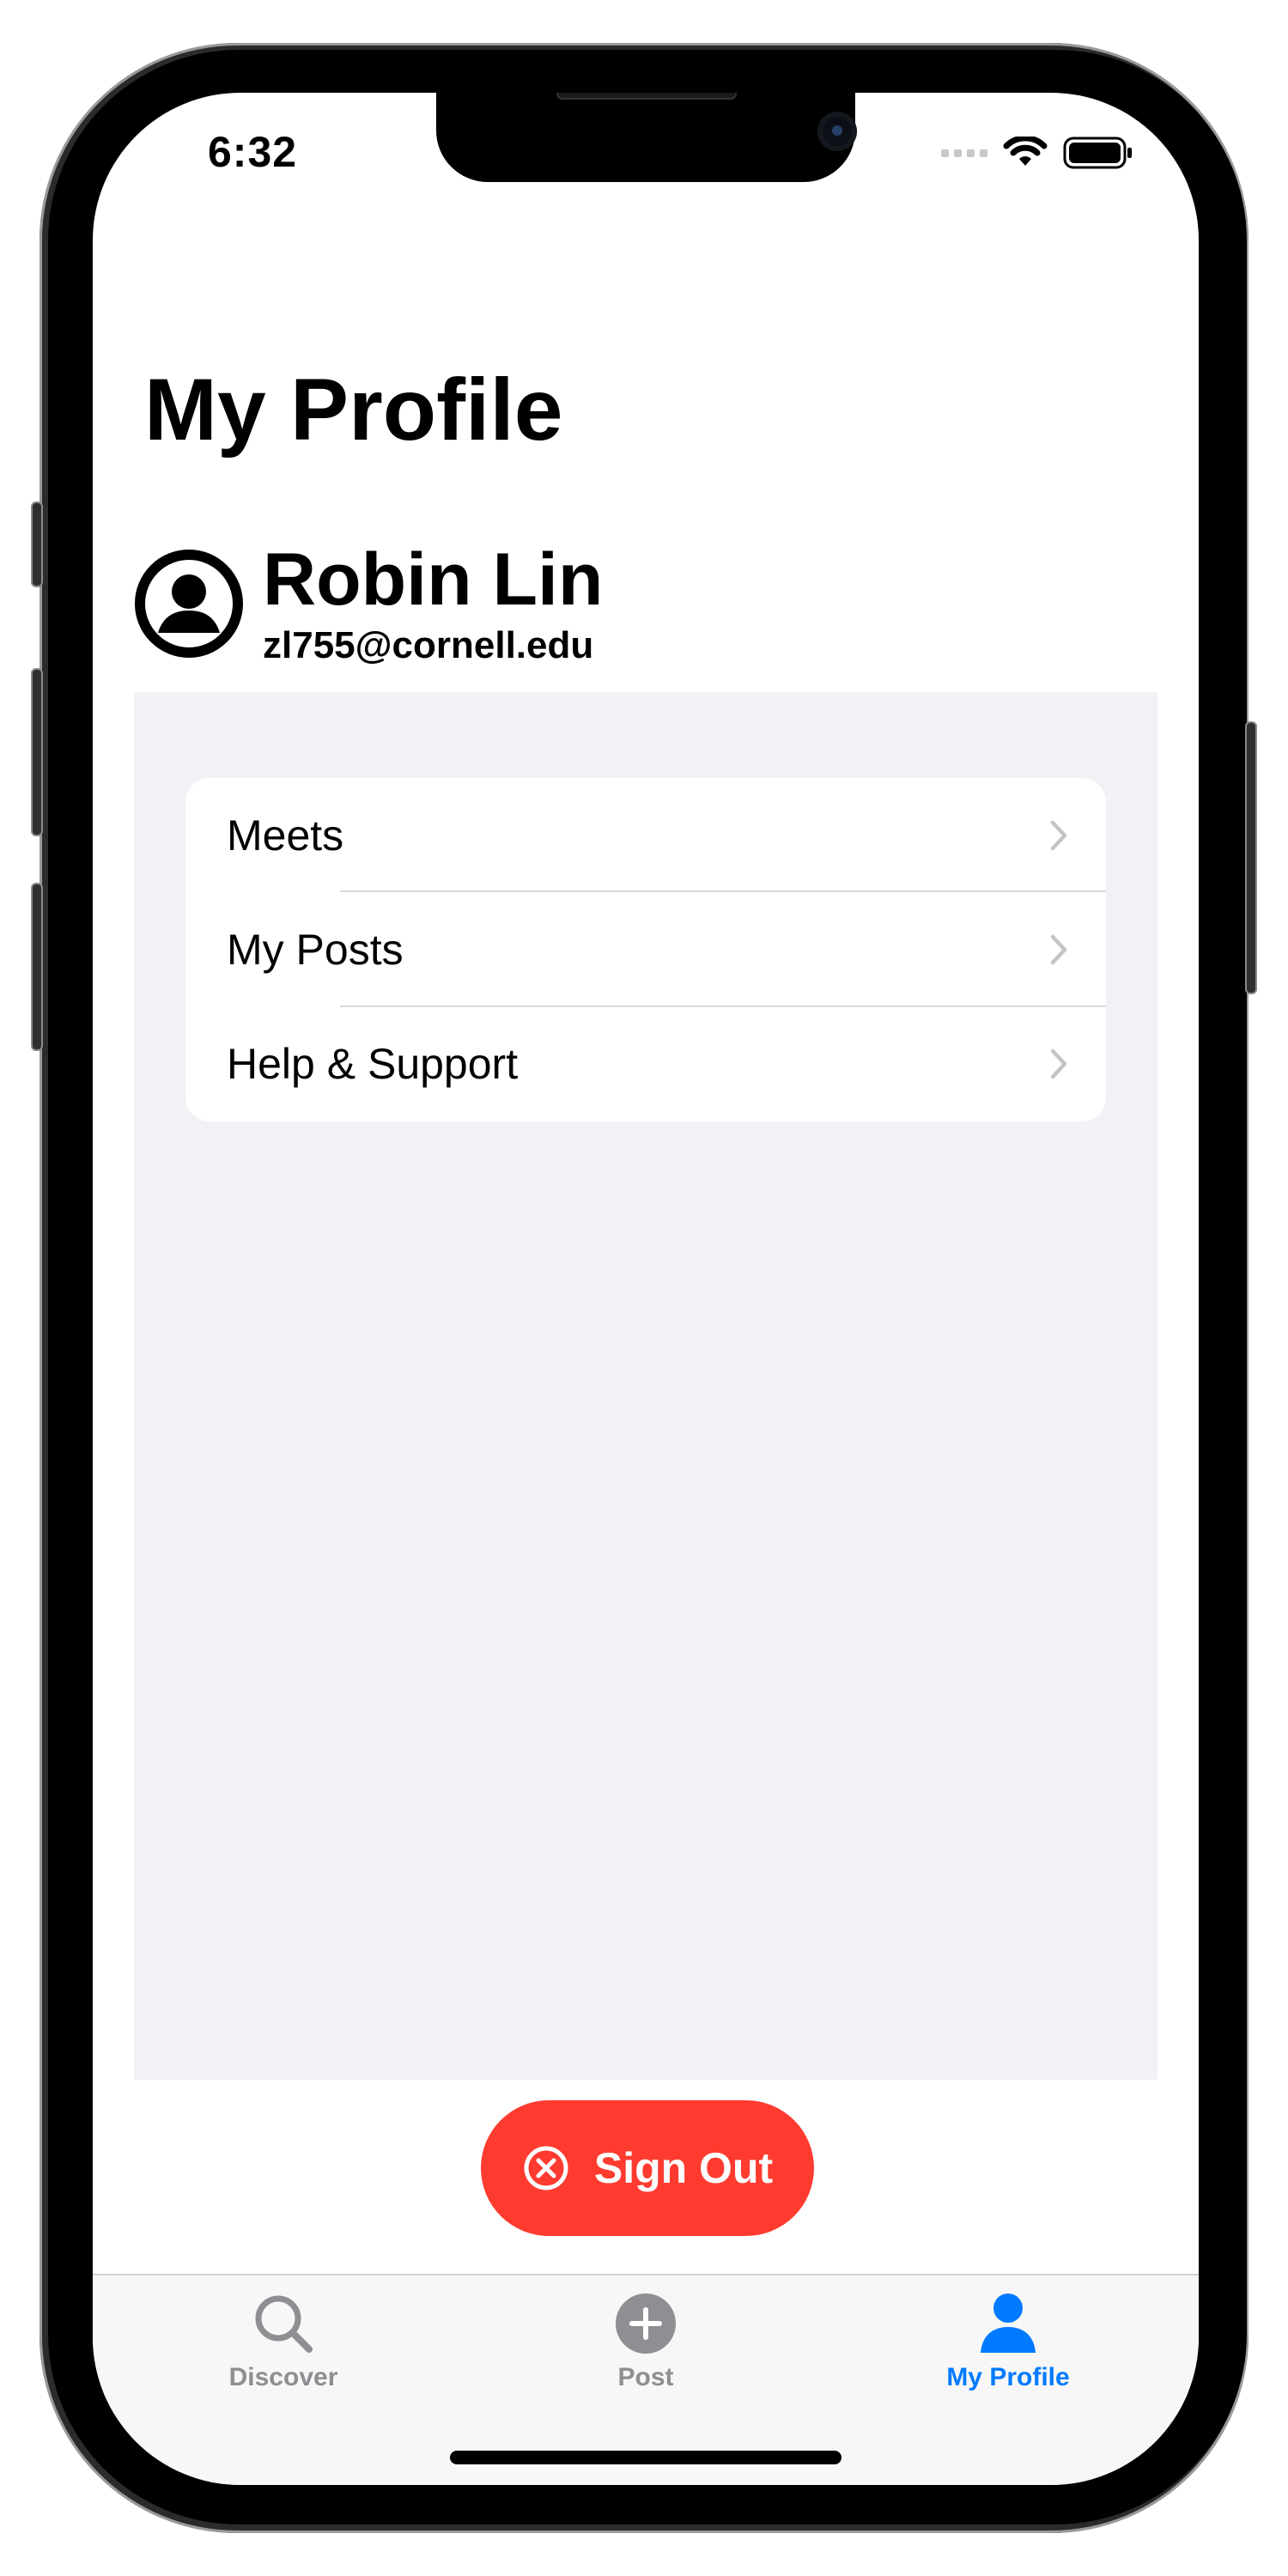  Describe the element at coordinates (433, 579) in the screenshot. I see `user-name: Robin Lin` at that location.